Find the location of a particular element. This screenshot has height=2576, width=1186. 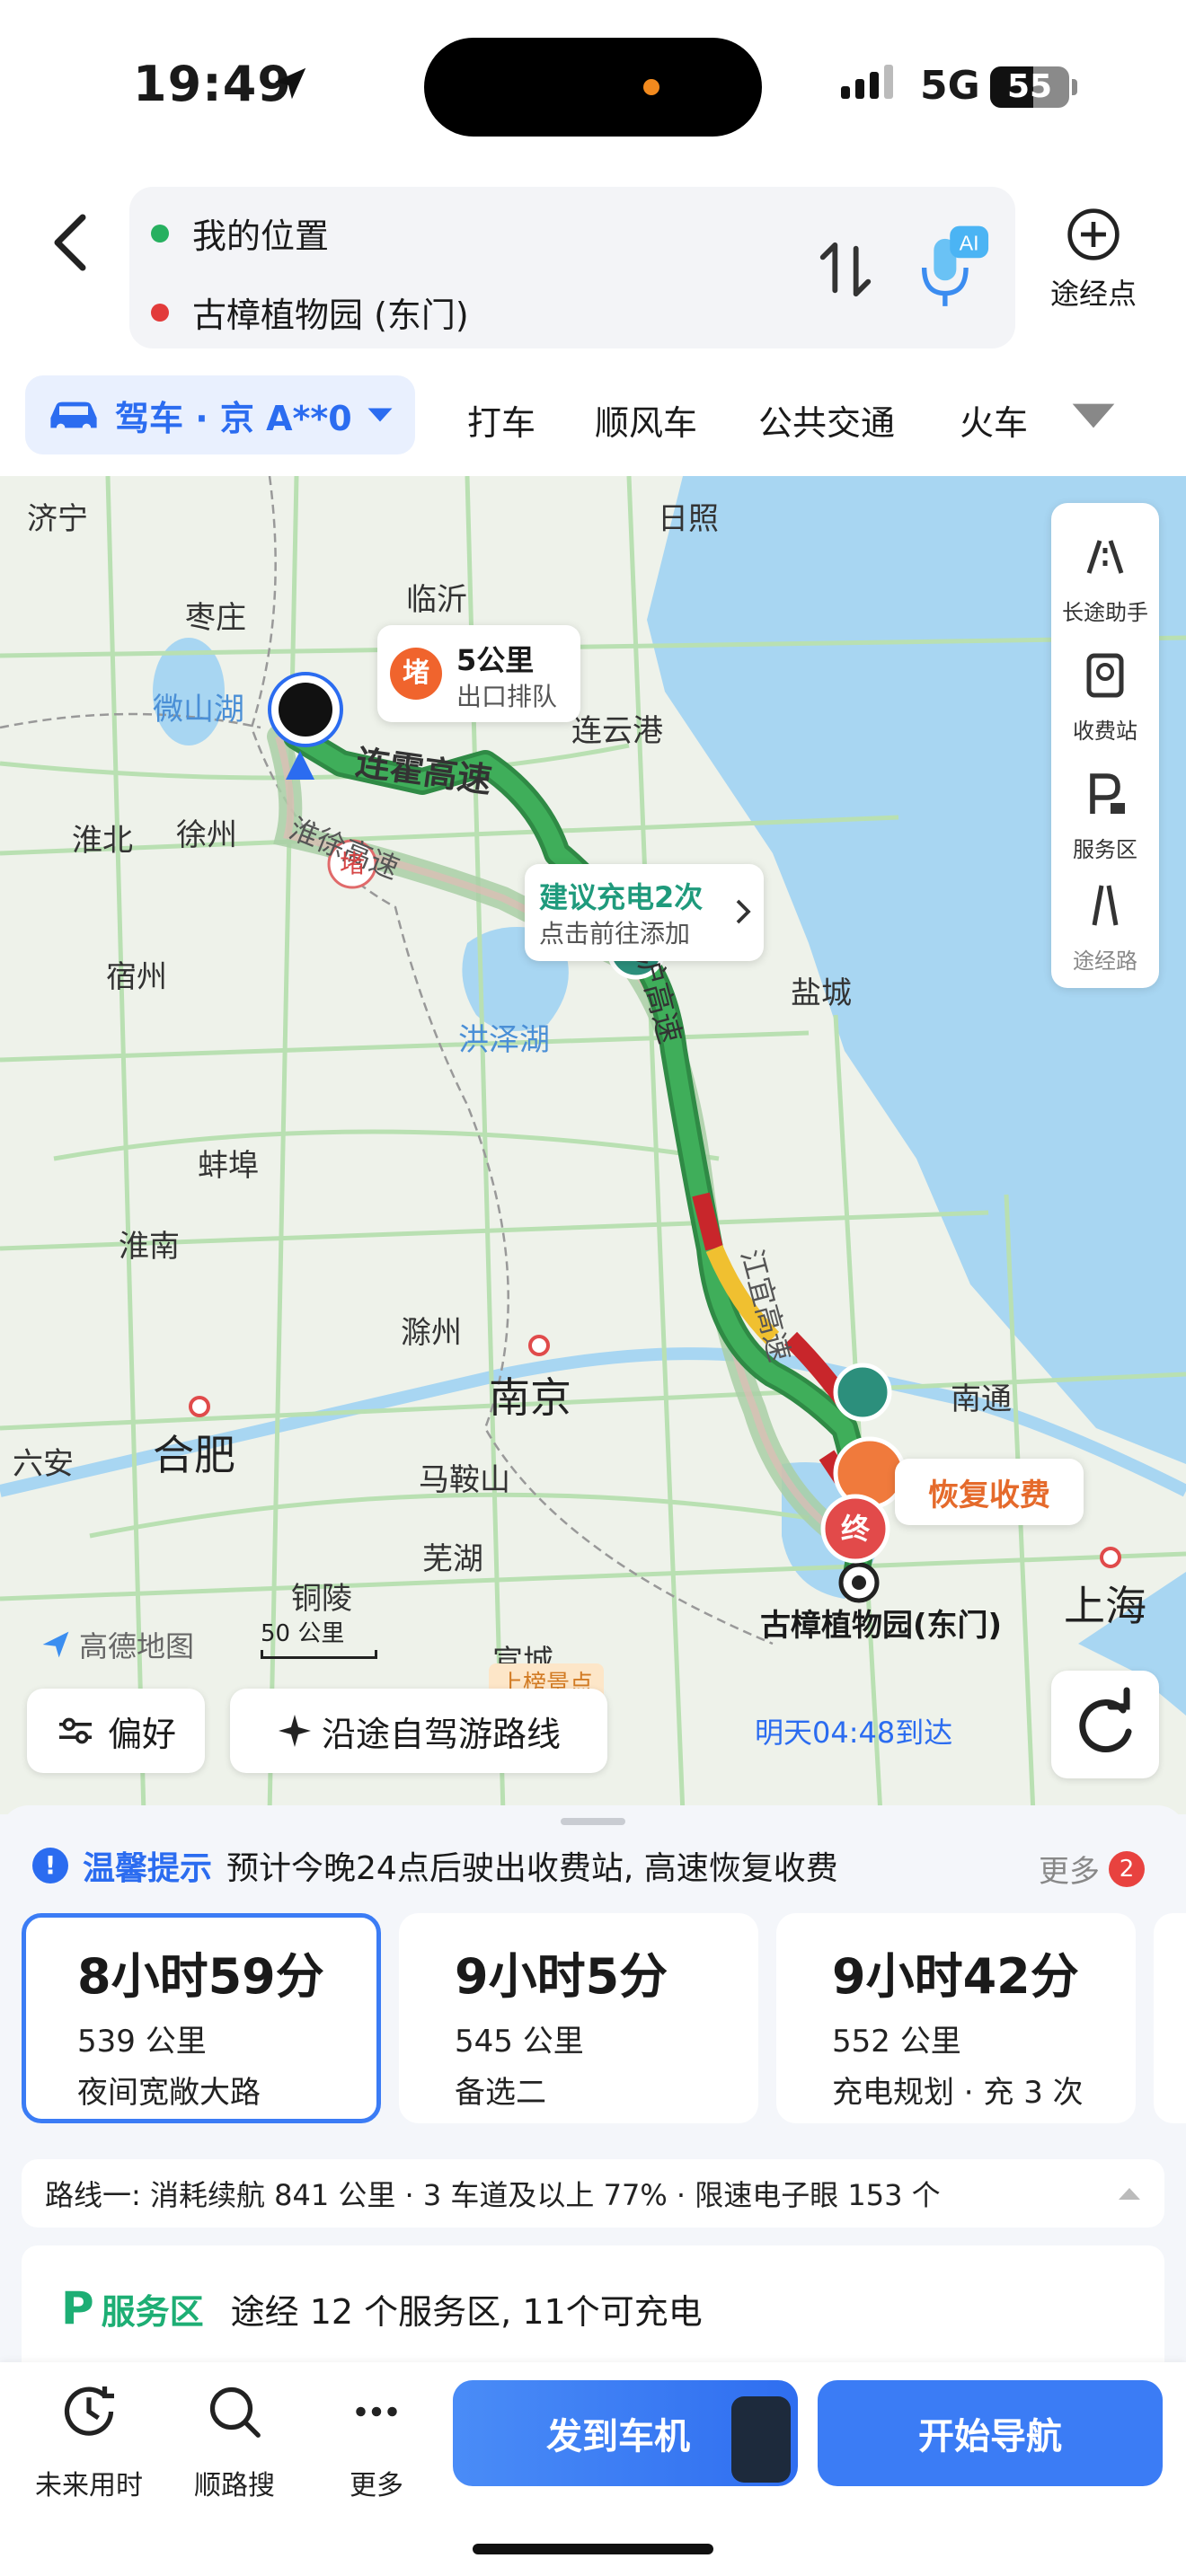

city-label: 徐州 is located at coordinates (206, 835).